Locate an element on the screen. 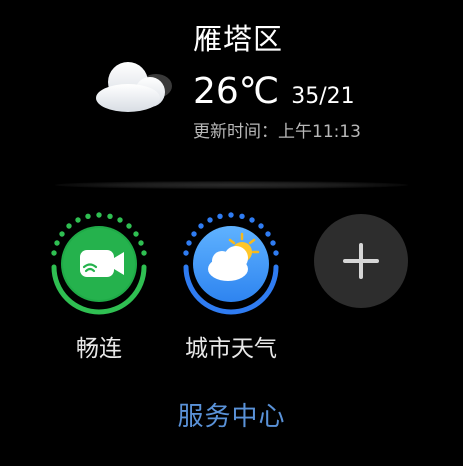 This screenshot has width=463, height=466. app-label-city-weather: 城市天气 is located at coordinates (231, 349).